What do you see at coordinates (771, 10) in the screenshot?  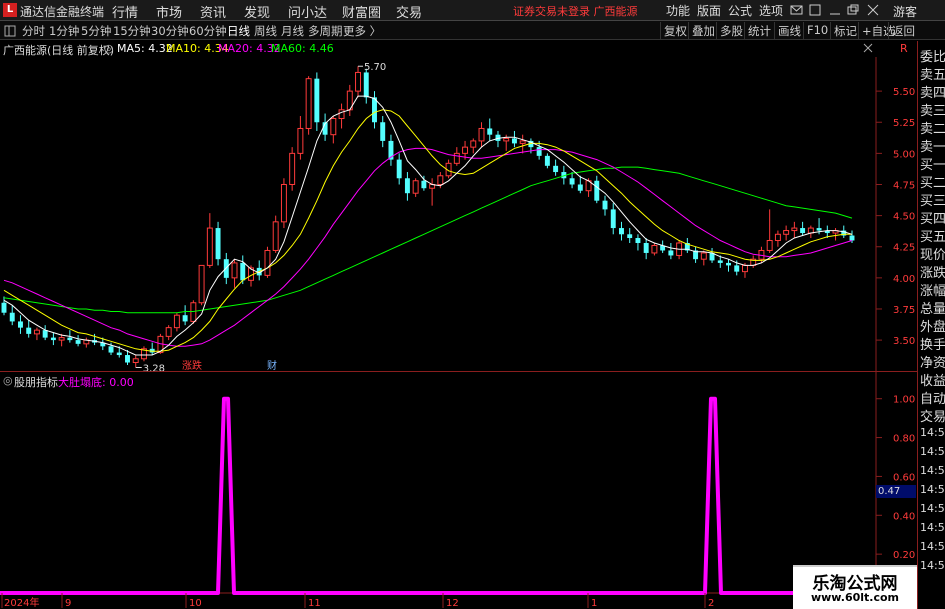 I see `menu-xuanxiang: 选项` at bounding box center [771, 10].